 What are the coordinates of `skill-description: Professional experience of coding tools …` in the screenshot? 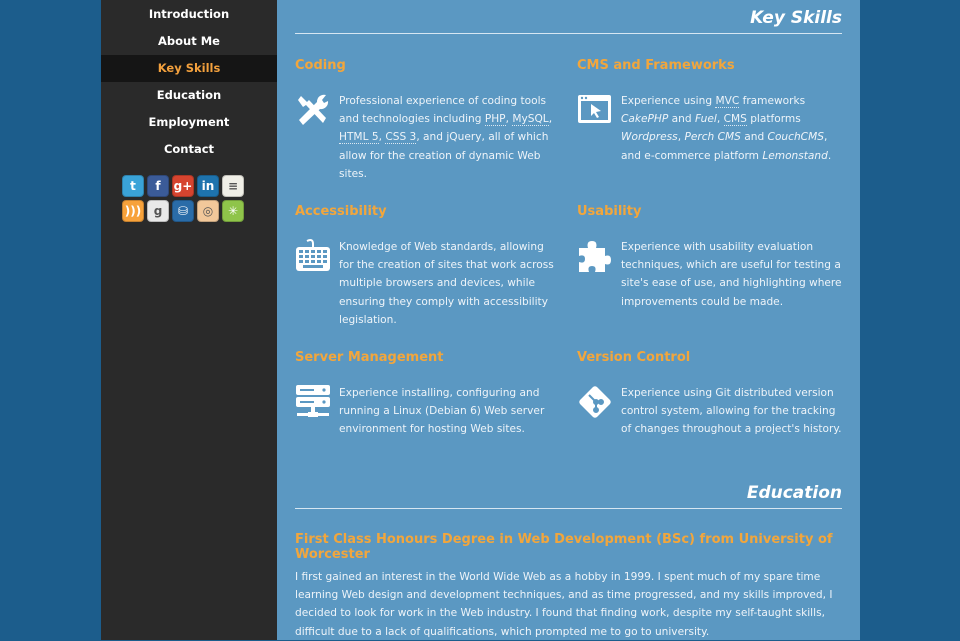 It's located at (446, 137).